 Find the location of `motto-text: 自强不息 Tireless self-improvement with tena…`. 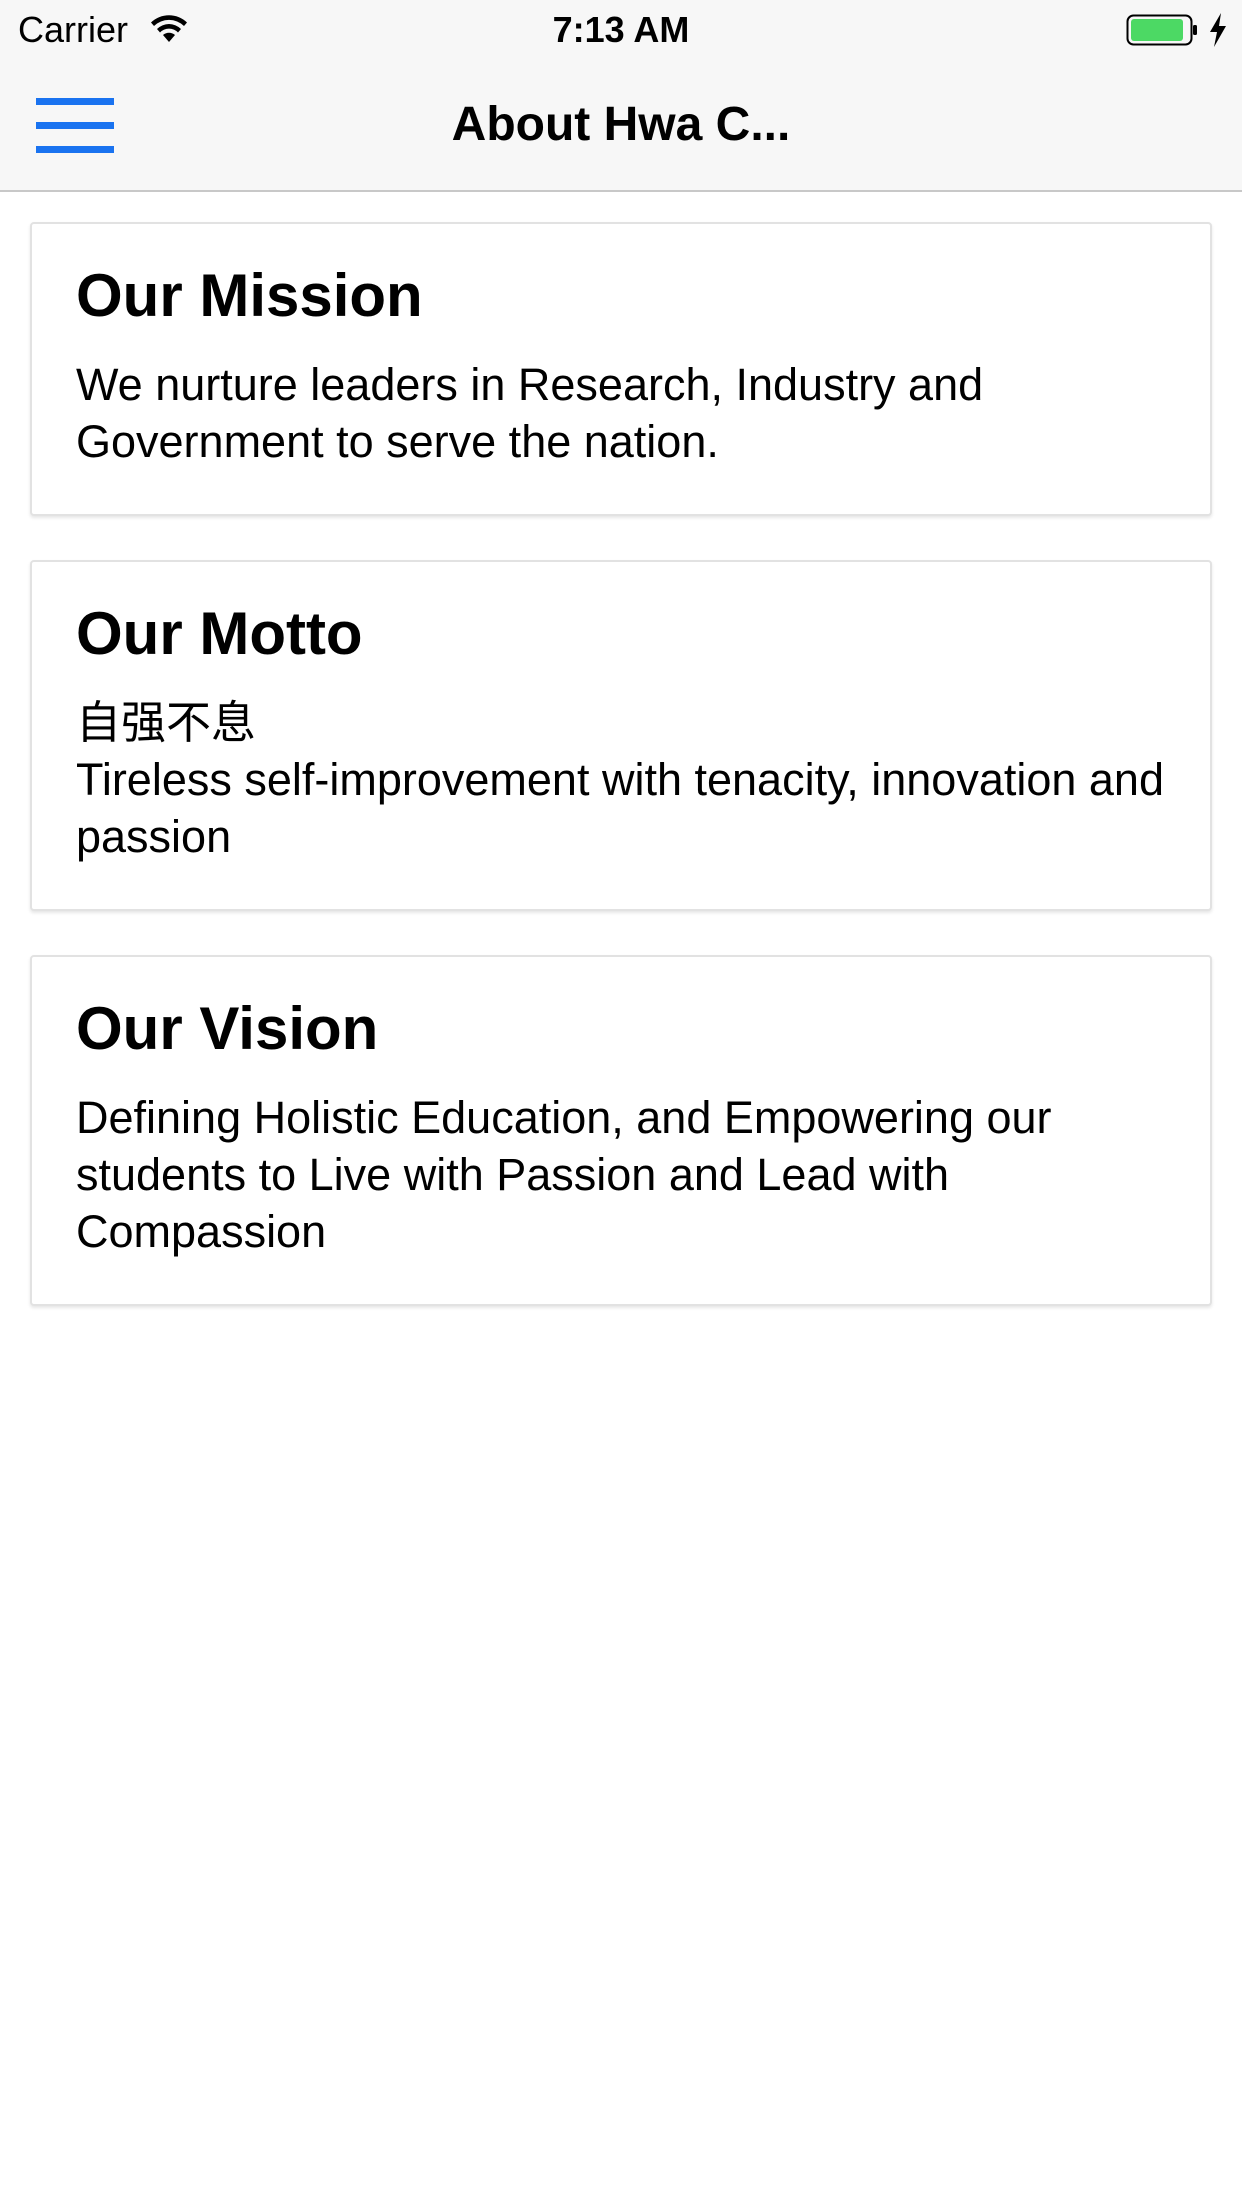

motto-text: 自强不息 Tireless self-improvement with tena… is located at coordinates (621, 779).